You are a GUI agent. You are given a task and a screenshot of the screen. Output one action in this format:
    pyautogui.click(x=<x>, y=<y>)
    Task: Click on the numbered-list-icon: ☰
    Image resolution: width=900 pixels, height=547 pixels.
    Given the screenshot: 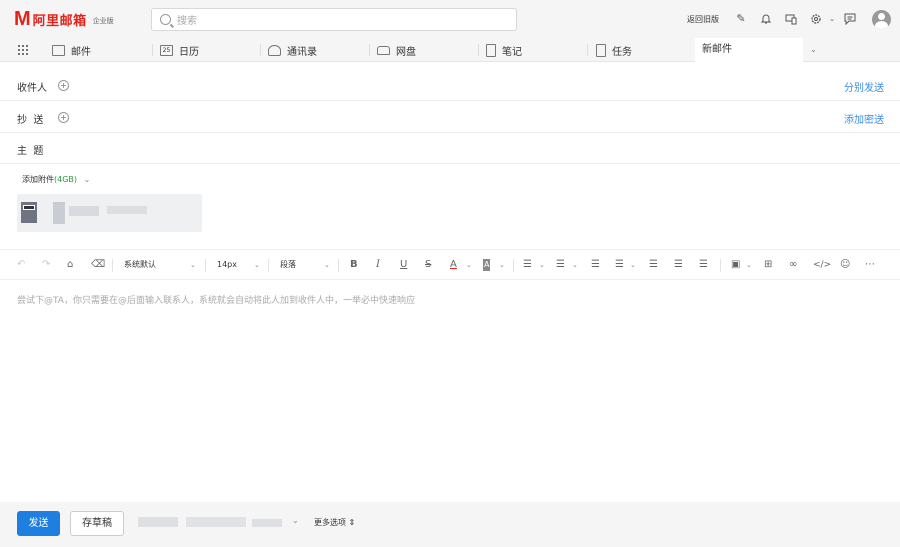 What is the action you would take?
    pyautogui.click(x=560, y=265)
    